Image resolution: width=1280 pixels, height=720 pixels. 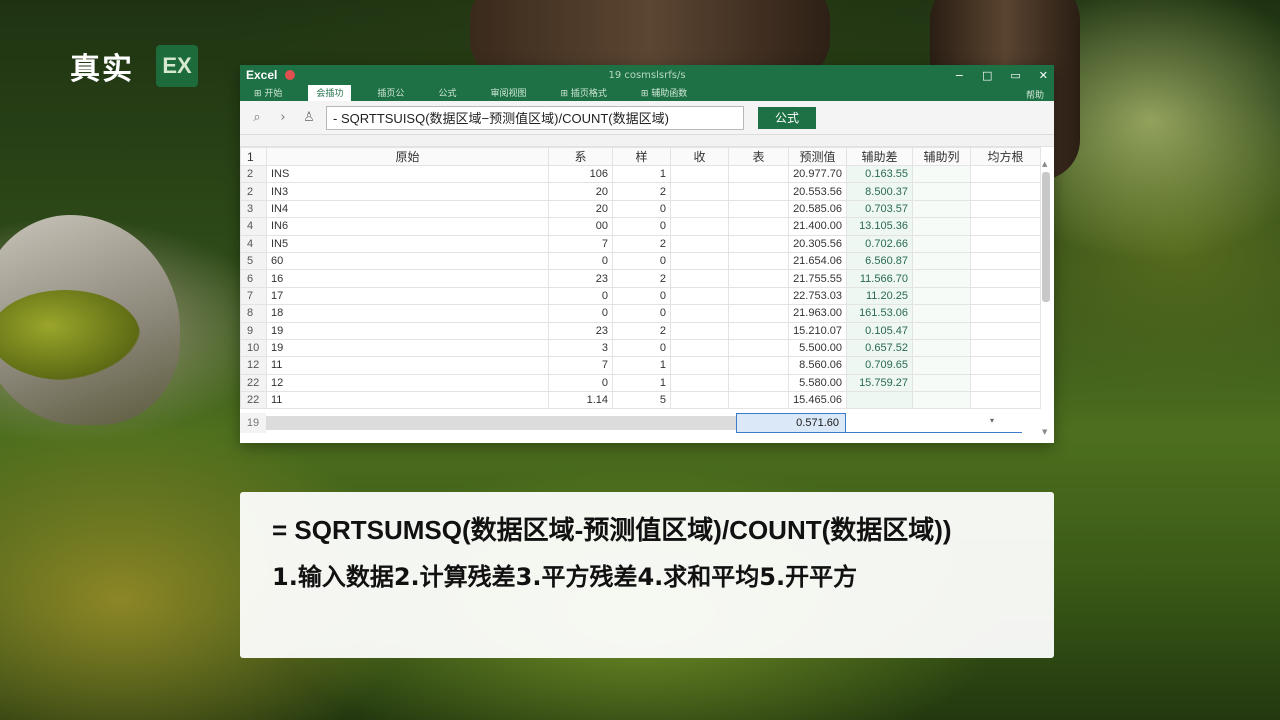 What do you see at coordinates (879, 191) in the screenshot?
I see `cell-aux-diff: 8.500.37` at bounding box center [879, 191].